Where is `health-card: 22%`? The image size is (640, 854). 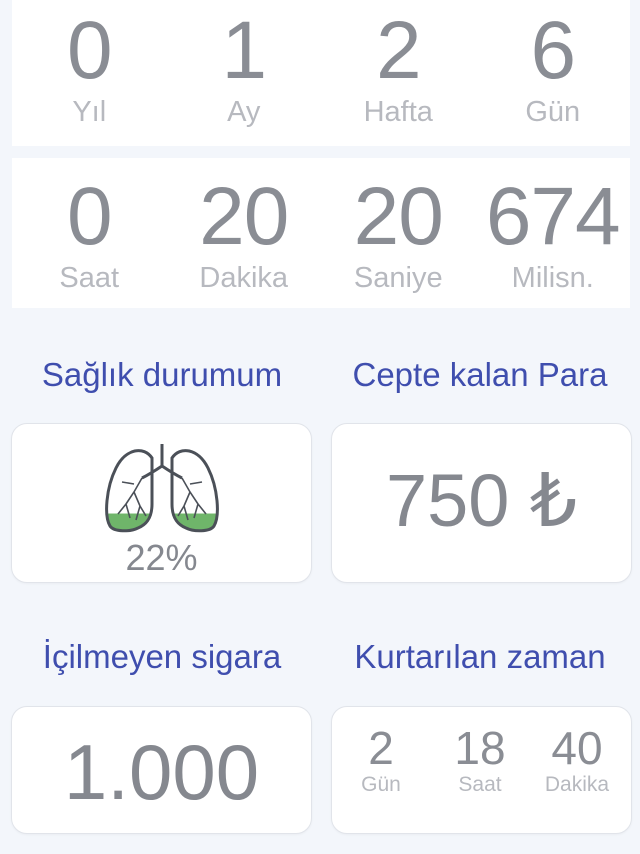 health-card: 22% is located at coordinates (161, 503).